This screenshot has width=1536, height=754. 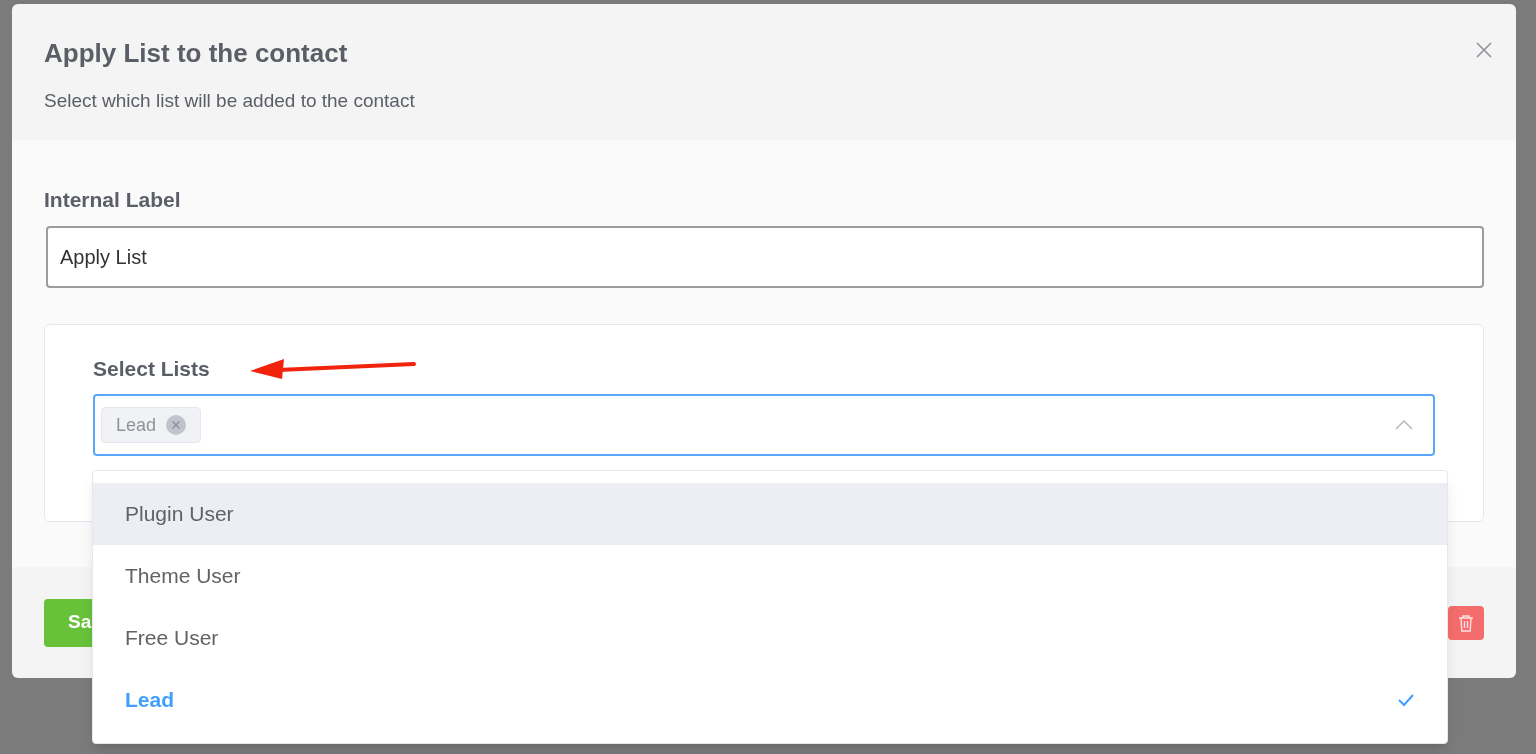 I want to click on dropdown-option: Lead, so click(x=770, y=700).